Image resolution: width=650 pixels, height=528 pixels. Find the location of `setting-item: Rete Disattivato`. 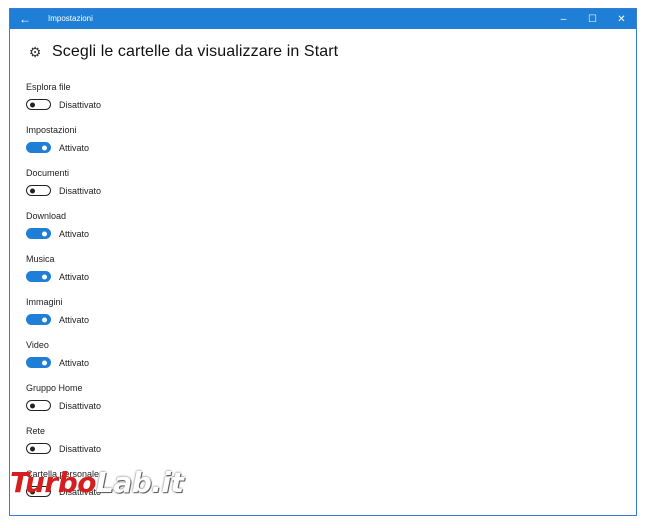

setting-item: Rete Disattivato is located at coordinates (63, 439).